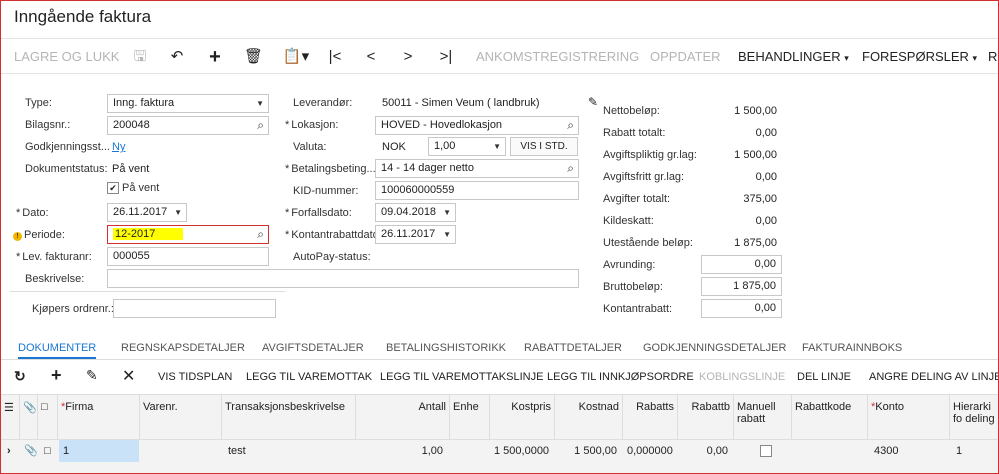 The width and height of the screenshot is (999, 474). Describe the element at coordinates (321, 213) in the screenshot. I see `due-label-text: Forfallsdato:` at that location.